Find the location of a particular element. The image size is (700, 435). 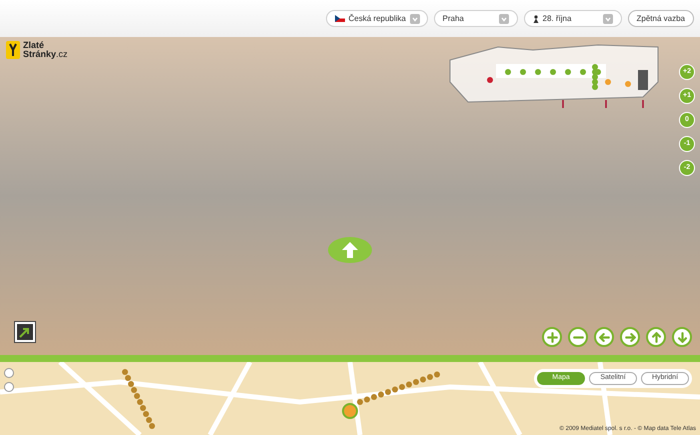

down-icon is located at coordinates (682, 337).